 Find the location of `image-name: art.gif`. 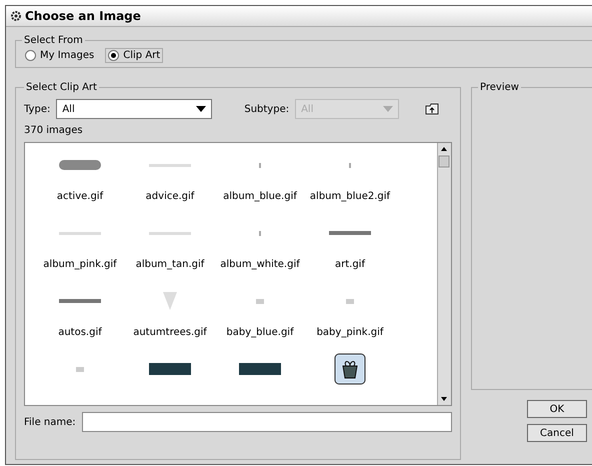

image-name: art.gif is located at coordinates (350, 264).